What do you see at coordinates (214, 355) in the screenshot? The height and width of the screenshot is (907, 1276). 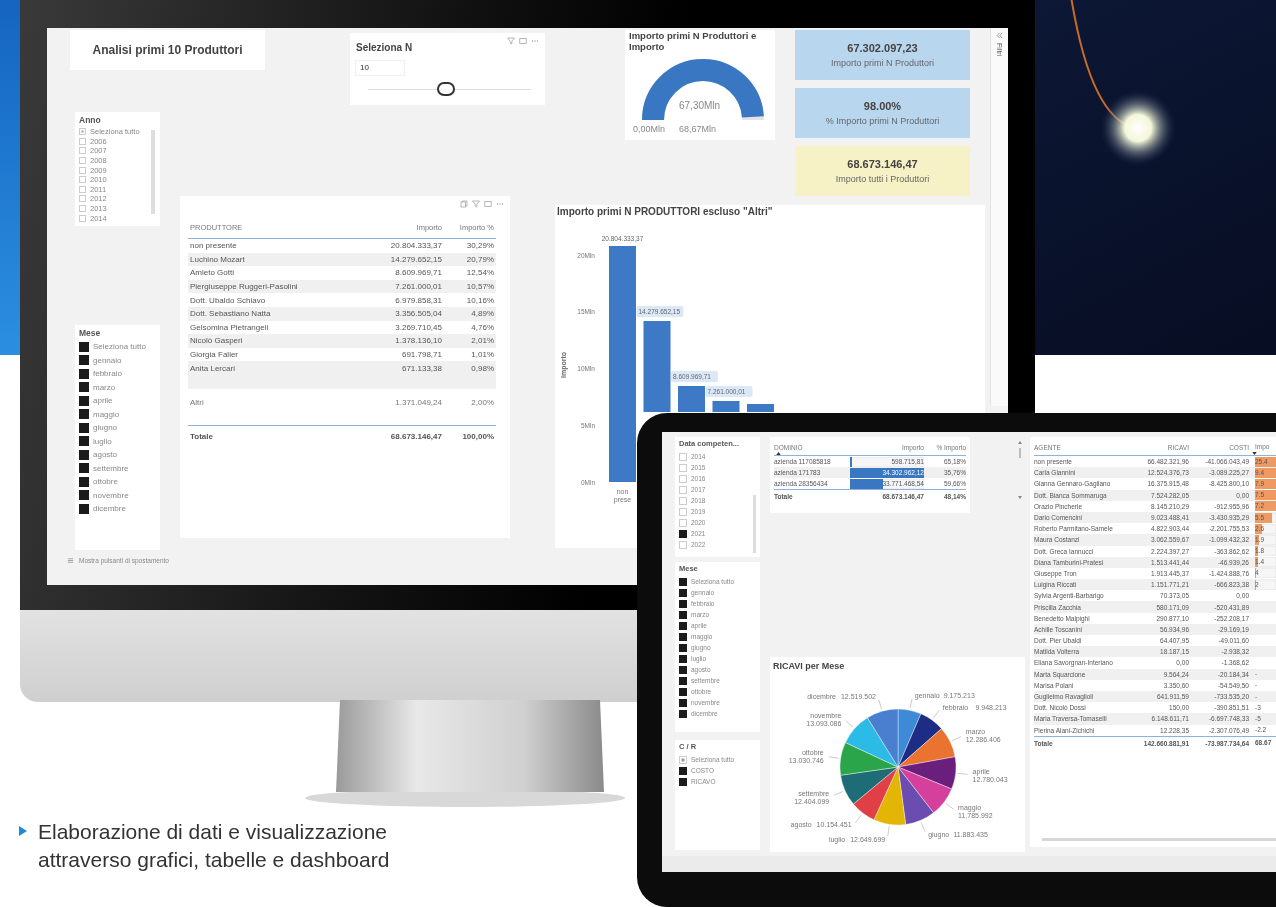 I see `table-cell-text: Giorgia Falier` at bounding box center [214, 355].